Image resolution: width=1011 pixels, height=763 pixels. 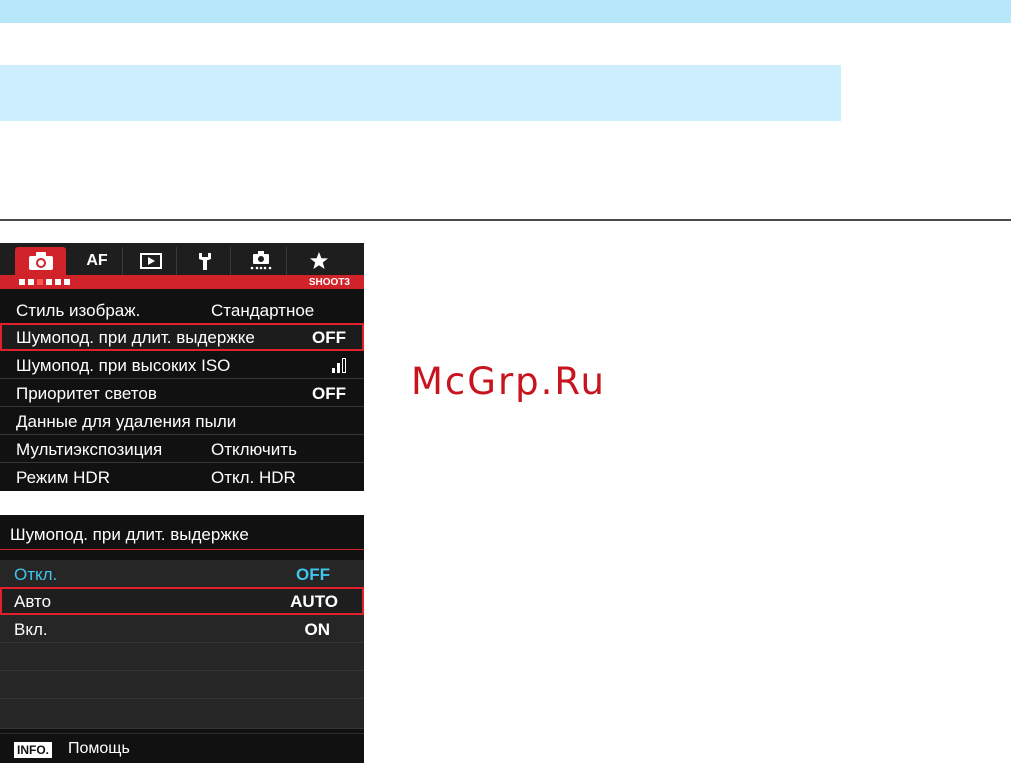 I want to click on tab-custom-functions, so click(x=261, y=261).